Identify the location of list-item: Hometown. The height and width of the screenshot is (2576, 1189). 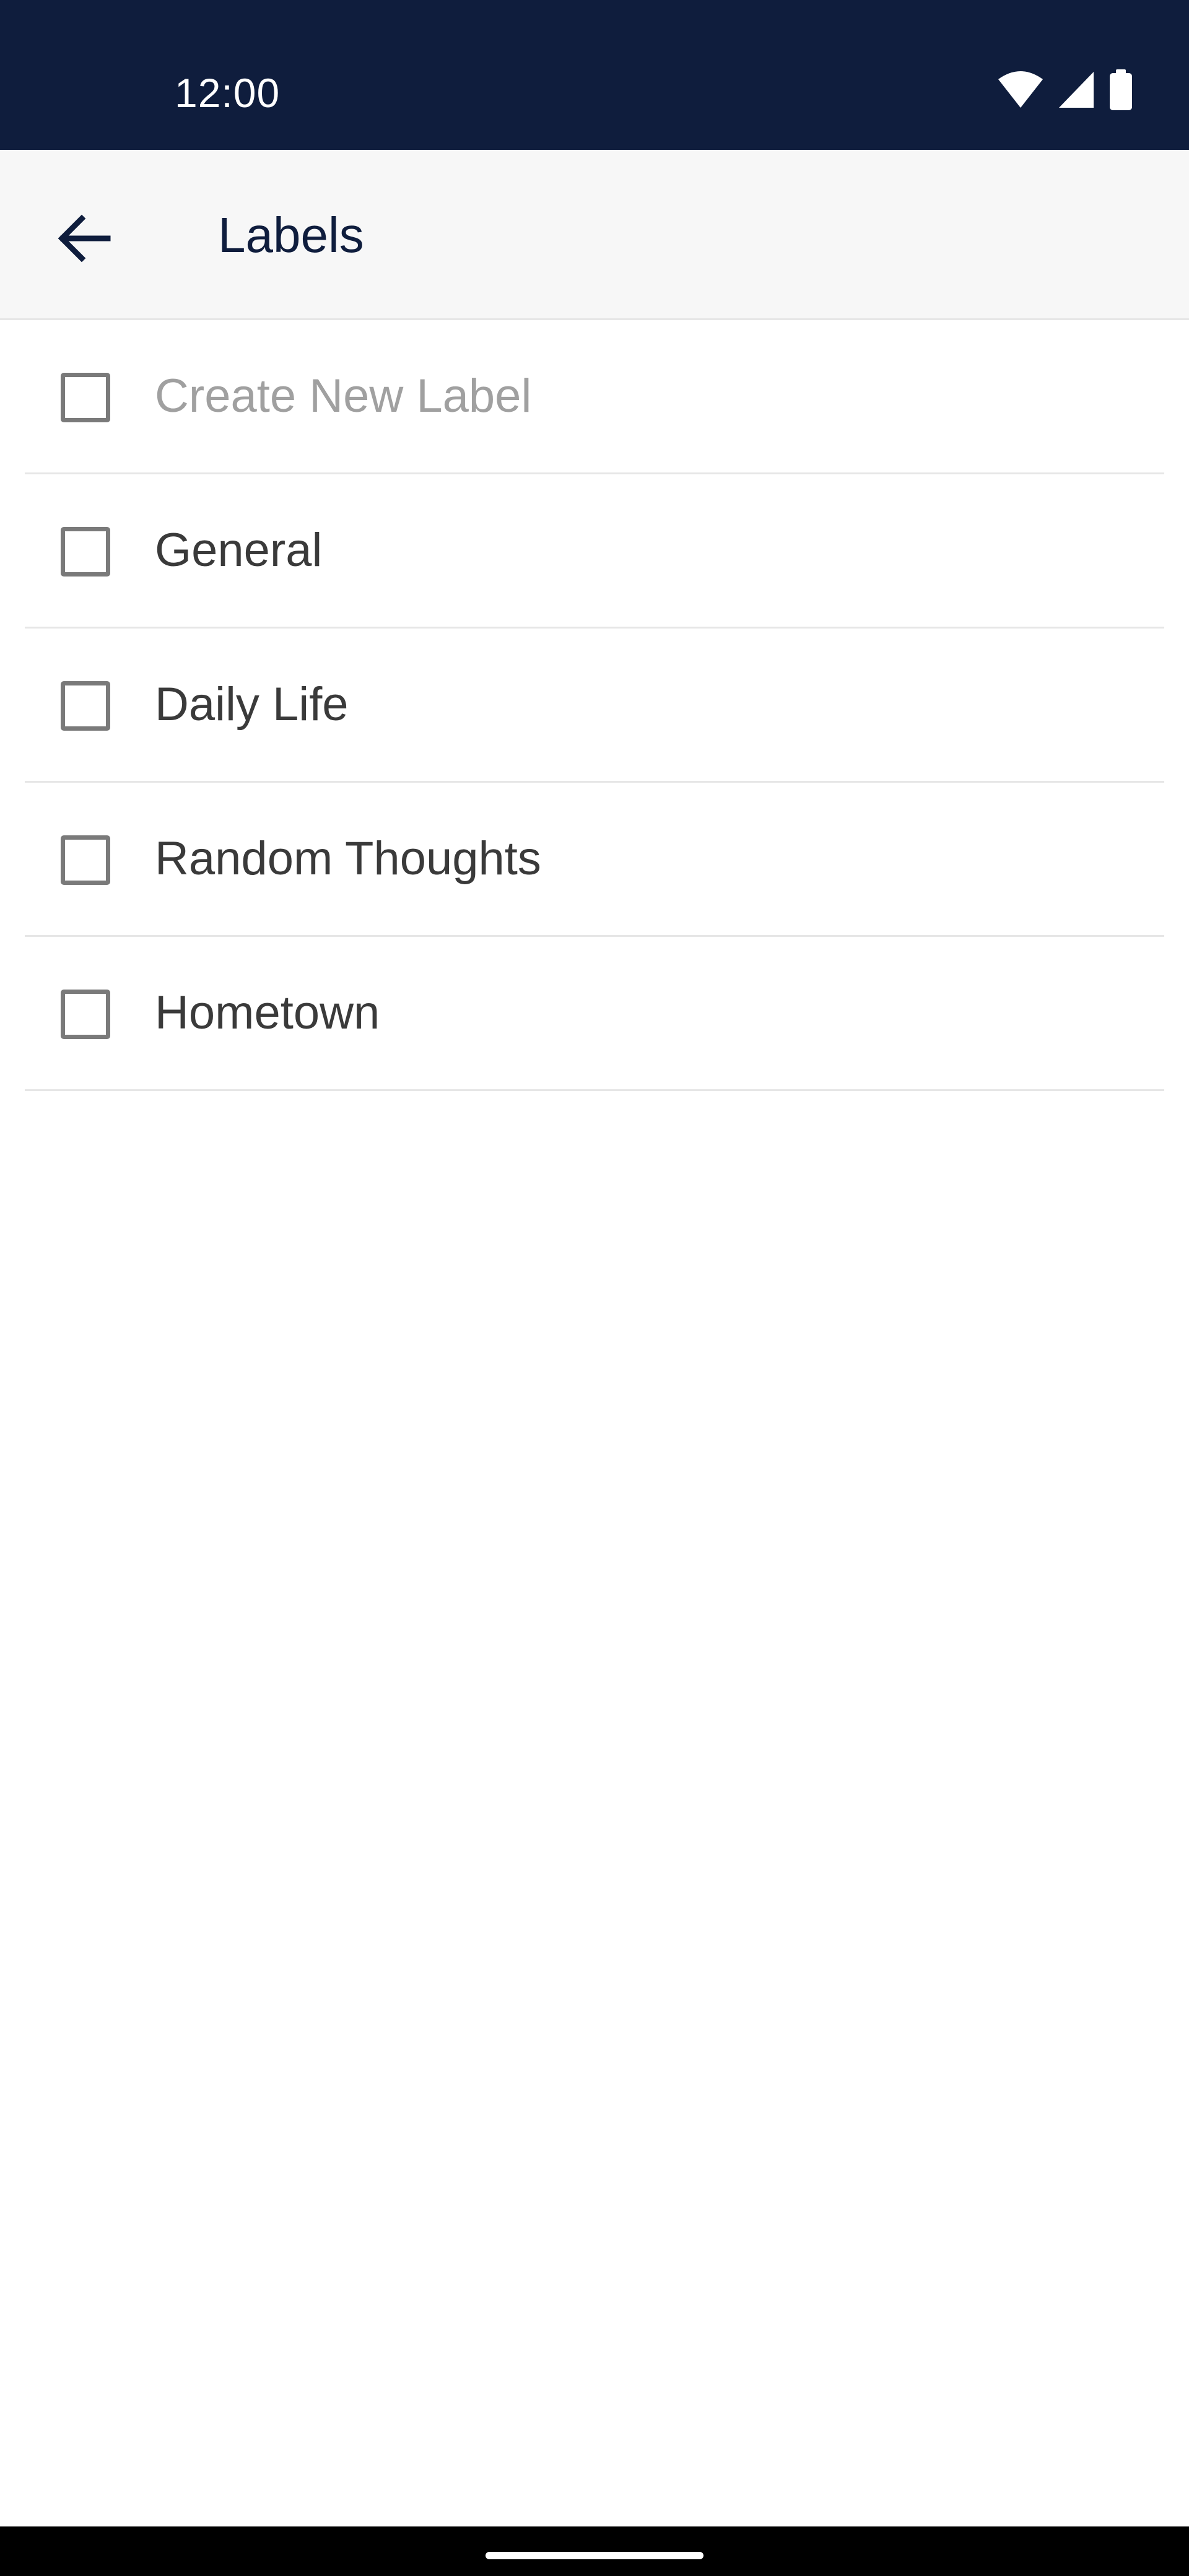
(594, 1014).